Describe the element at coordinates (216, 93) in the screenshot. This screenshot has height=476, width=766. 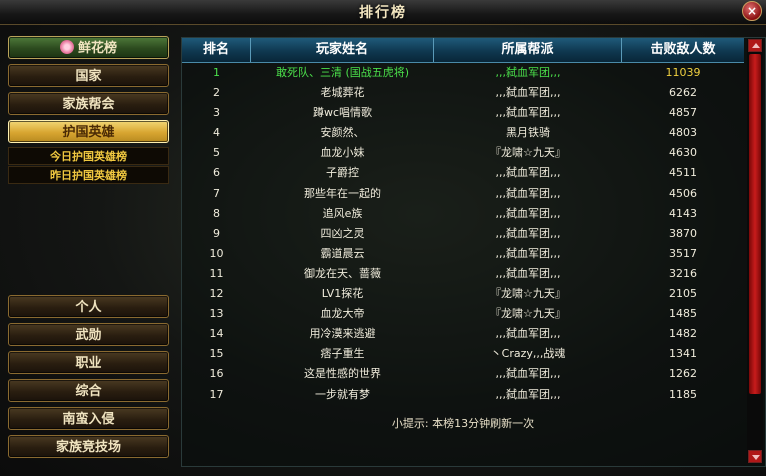
I see `cell-rank: 2` at that location.